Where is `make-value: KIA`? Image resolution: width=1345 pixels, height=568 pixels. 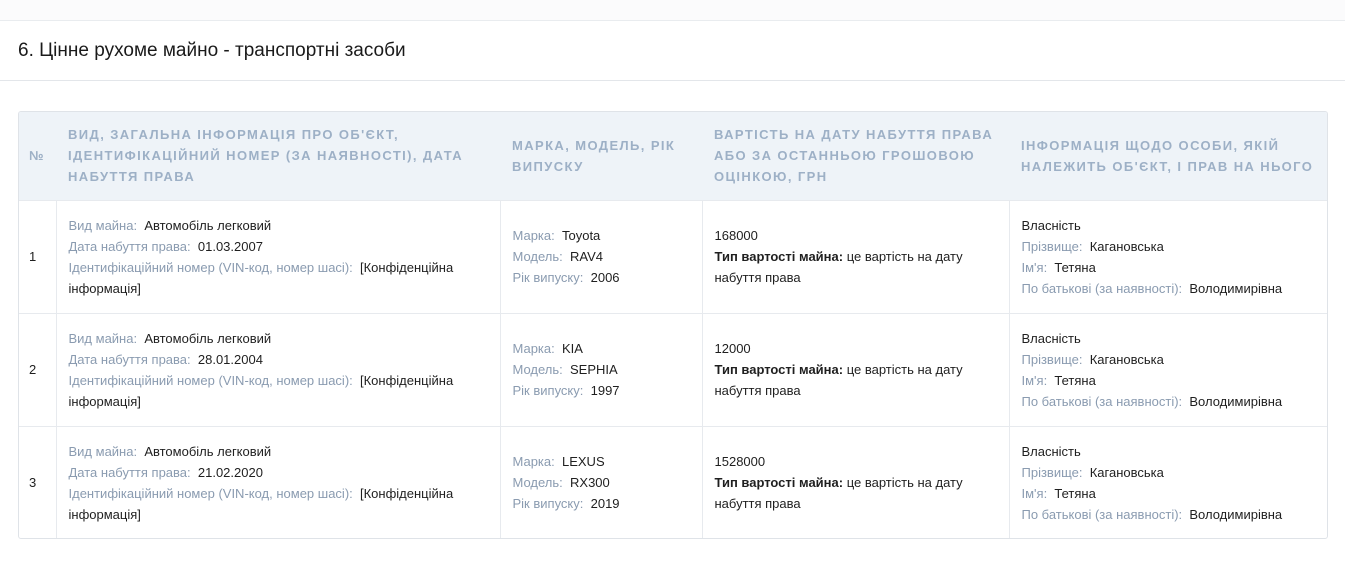
make-value: KIA is located at coordinates (572, 348).